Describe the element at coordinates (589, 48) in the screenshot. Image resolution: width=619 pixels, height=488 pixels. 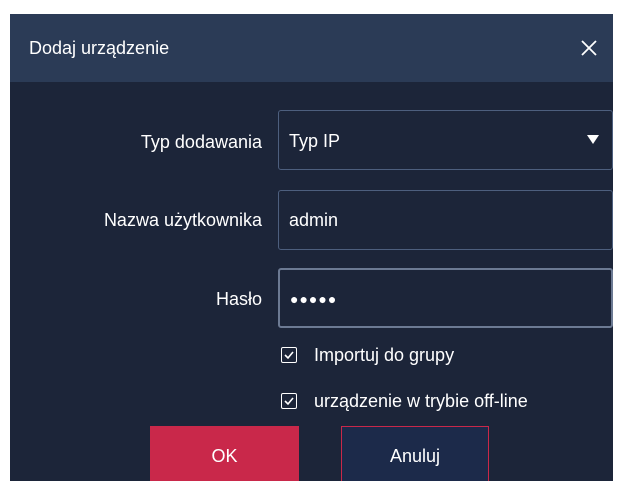
I see `close-icon` at that location.